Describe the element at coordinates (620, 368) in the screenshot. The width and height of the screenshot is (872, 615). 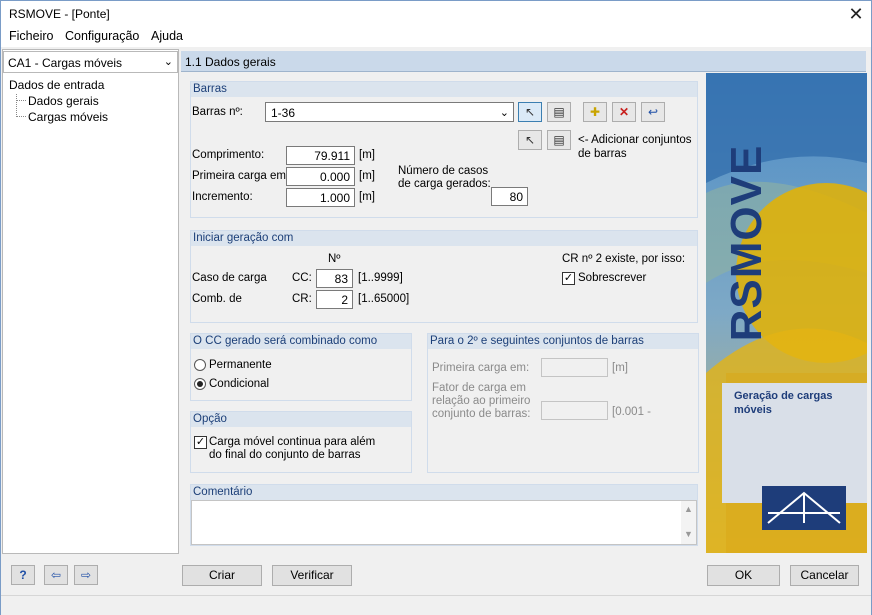
I see `second-first-load-unit: [m]` at that location.